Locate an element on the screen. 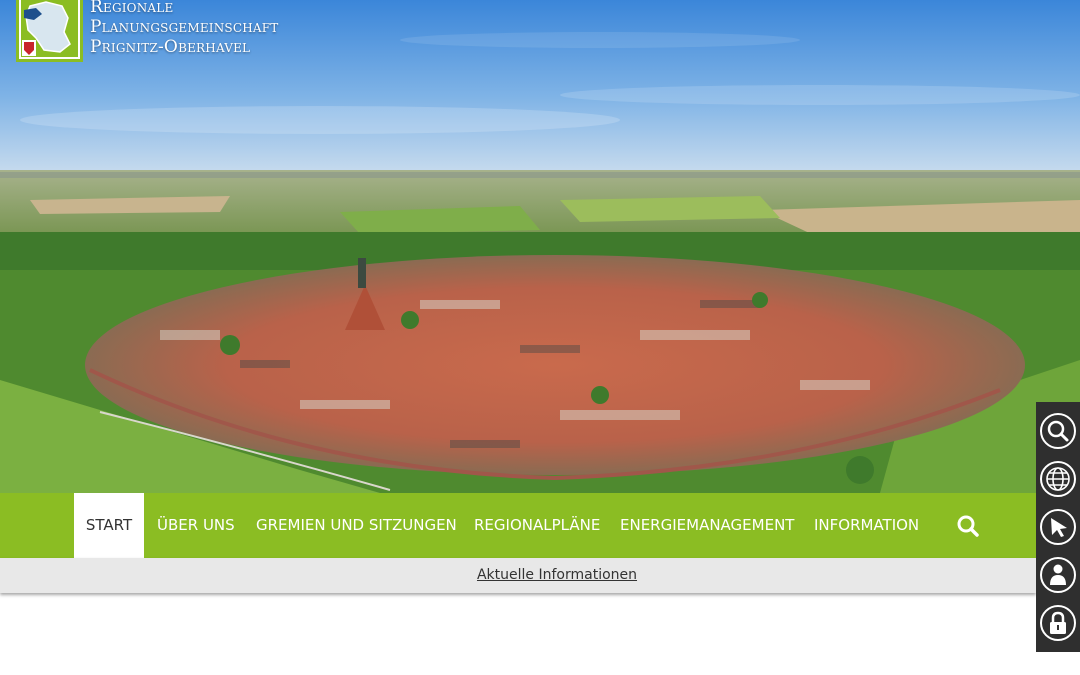 The image size is (1080, 675). cursor-pointer-icon is located at coordinates (1058, 527).